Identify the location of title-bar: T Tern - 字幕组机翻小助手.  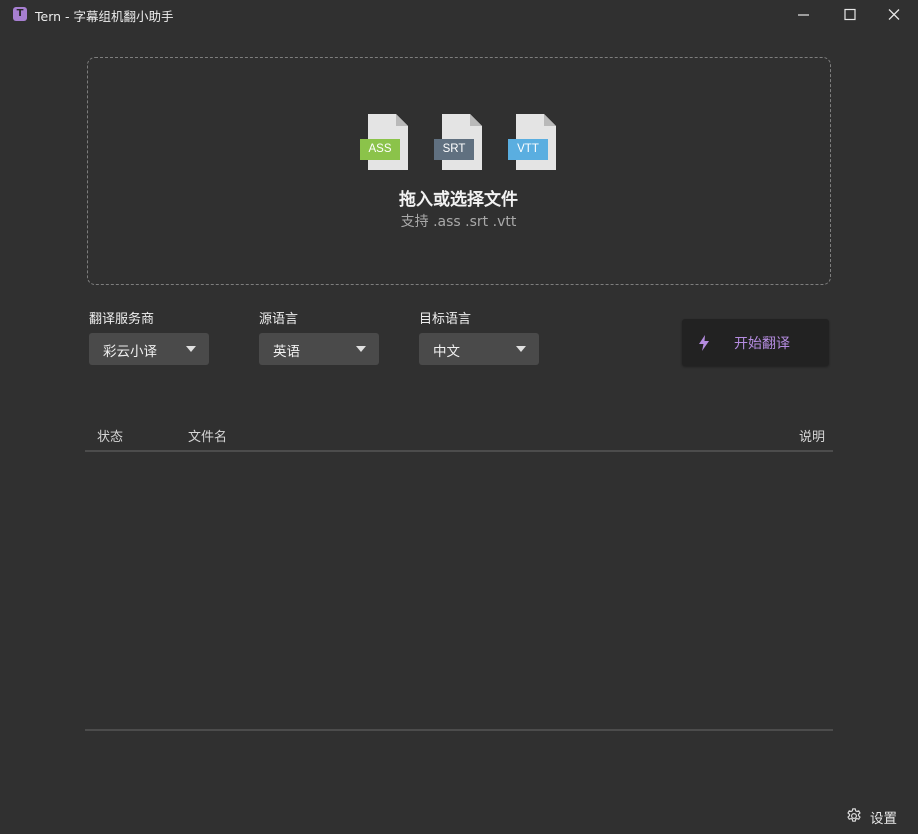
(459, 15).